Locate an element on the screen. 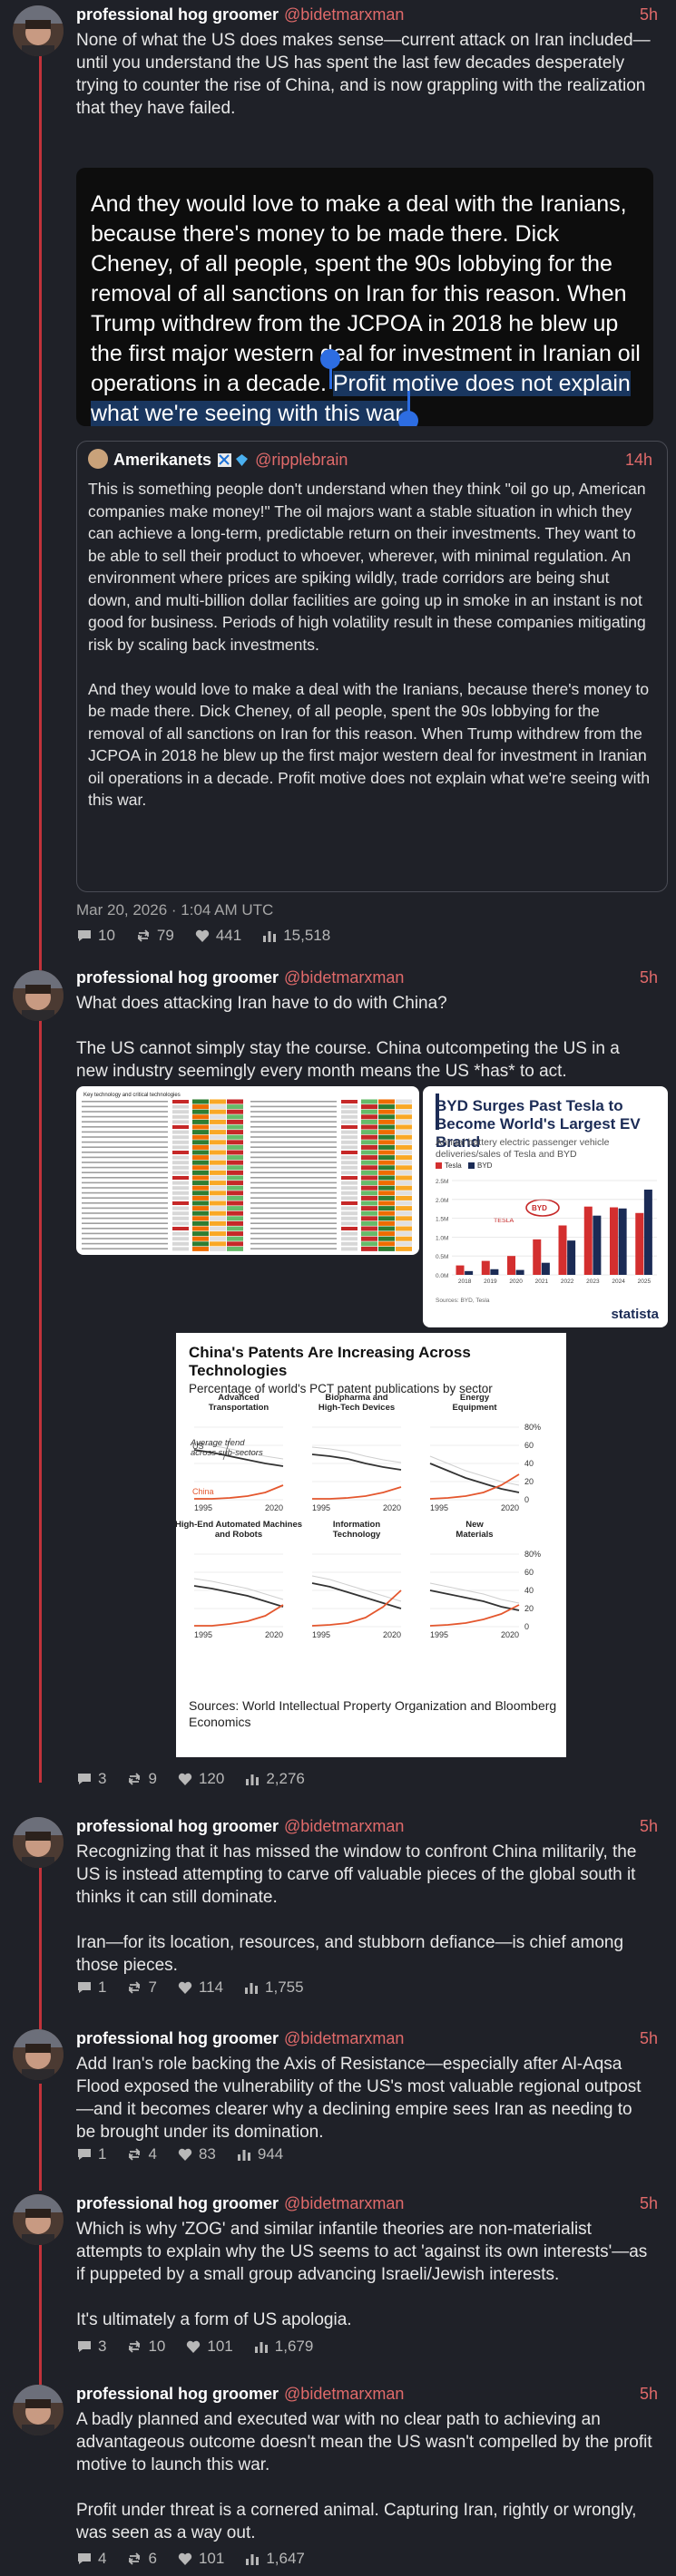 Image resolution: width=676 pixels, height=2576 pixels. reply-count: 10 is located at coordinates (95, 936).